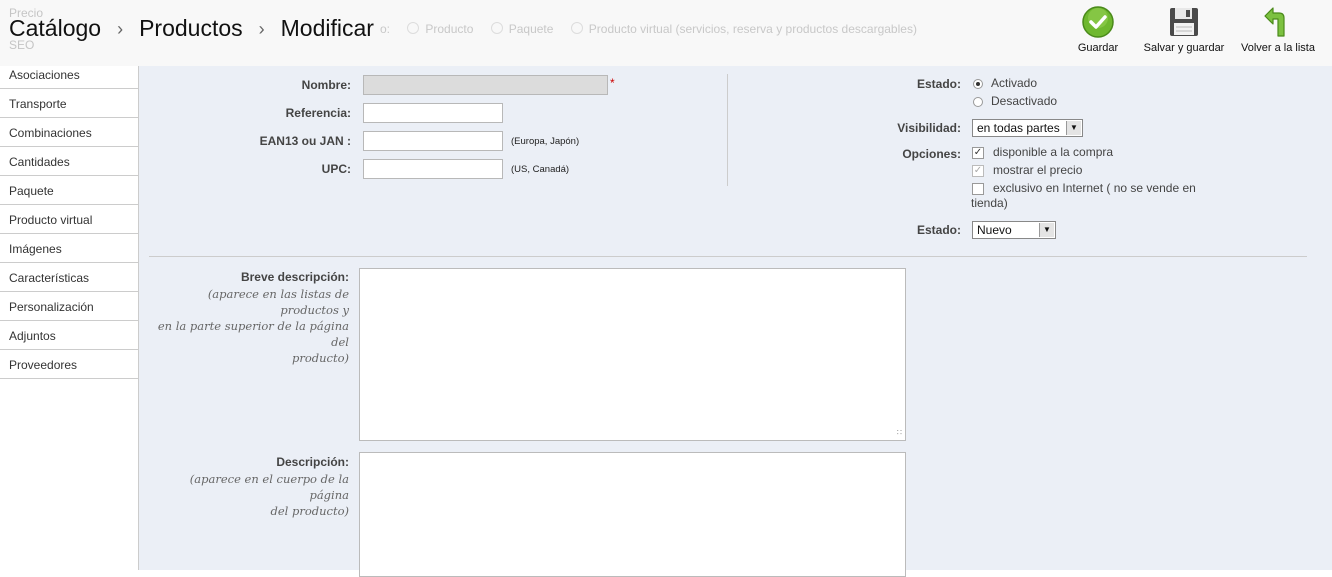 The image size is (1332, 577). I want to click on save-check-icon, so click(1098, 22).